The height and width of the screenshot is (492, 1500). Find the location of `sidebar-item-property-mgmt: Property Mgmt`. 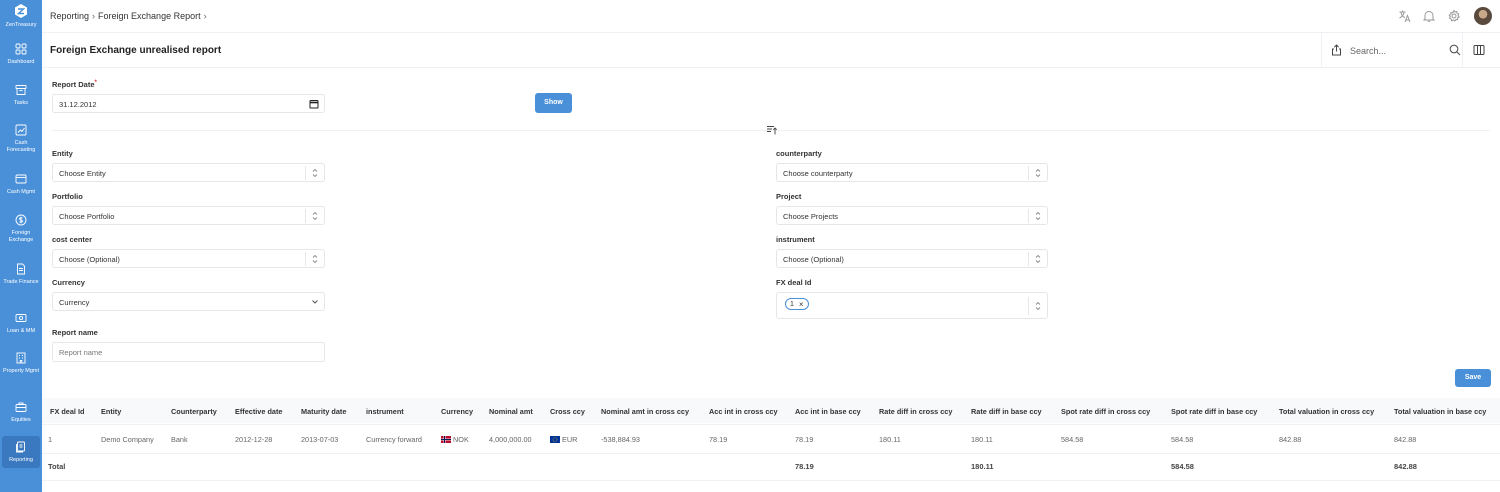

sidebar-item-property-mgmt: Property Mgmt is located at coordinates (21, 368).